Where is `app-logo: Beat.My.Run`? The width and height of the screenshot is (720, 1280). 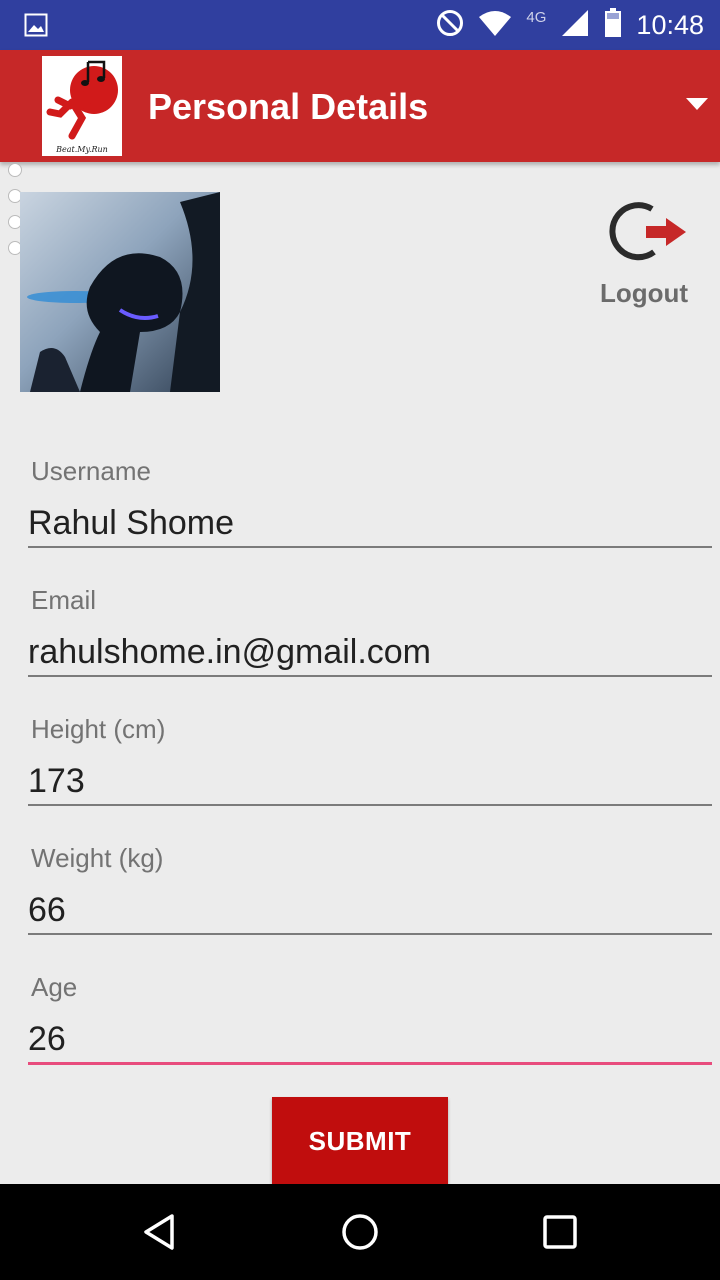 app-logo: Beat.My.Run is located at coordinates (82, 106).